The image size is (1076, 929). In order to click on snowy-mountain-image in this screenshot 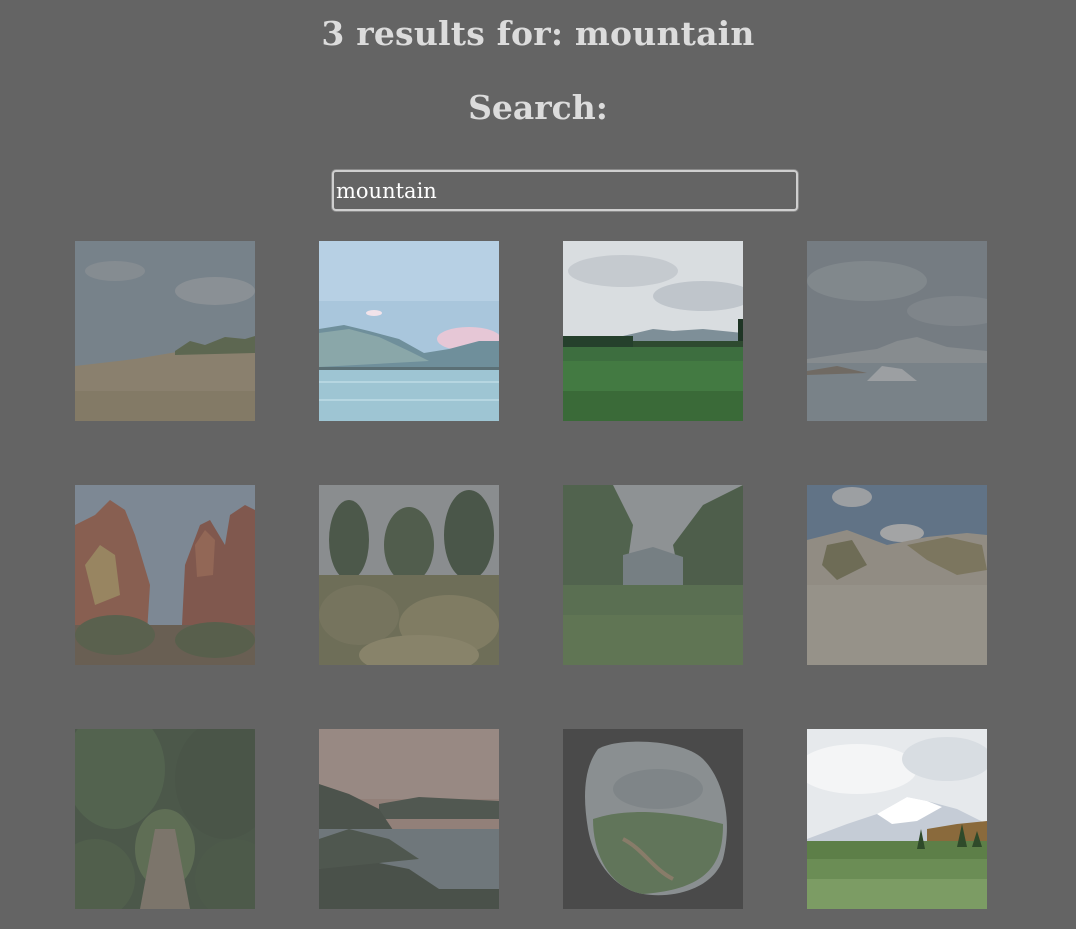, I will do `click(897, 819)`.